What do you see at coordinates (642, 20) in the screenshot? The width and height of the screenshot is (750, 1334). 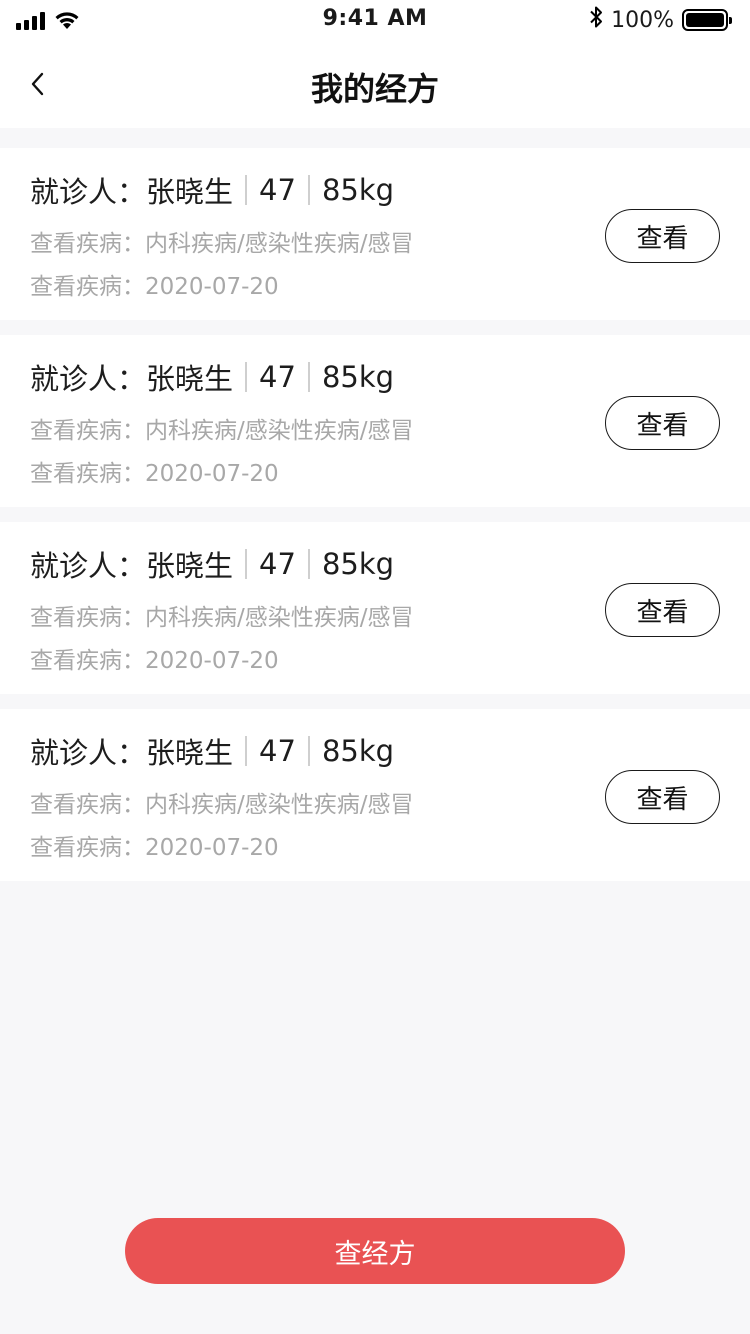 I see `battery-percent: 100%` at bounding box center [642, 20].